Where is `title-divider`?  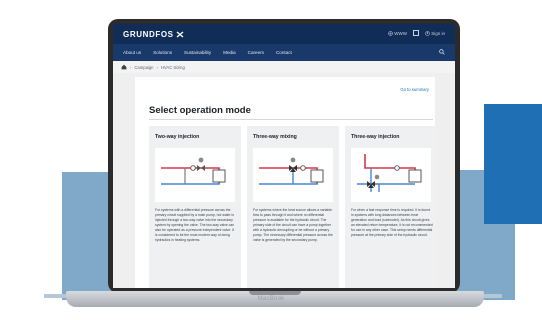 title-divider is located at coordinates (291, 119).